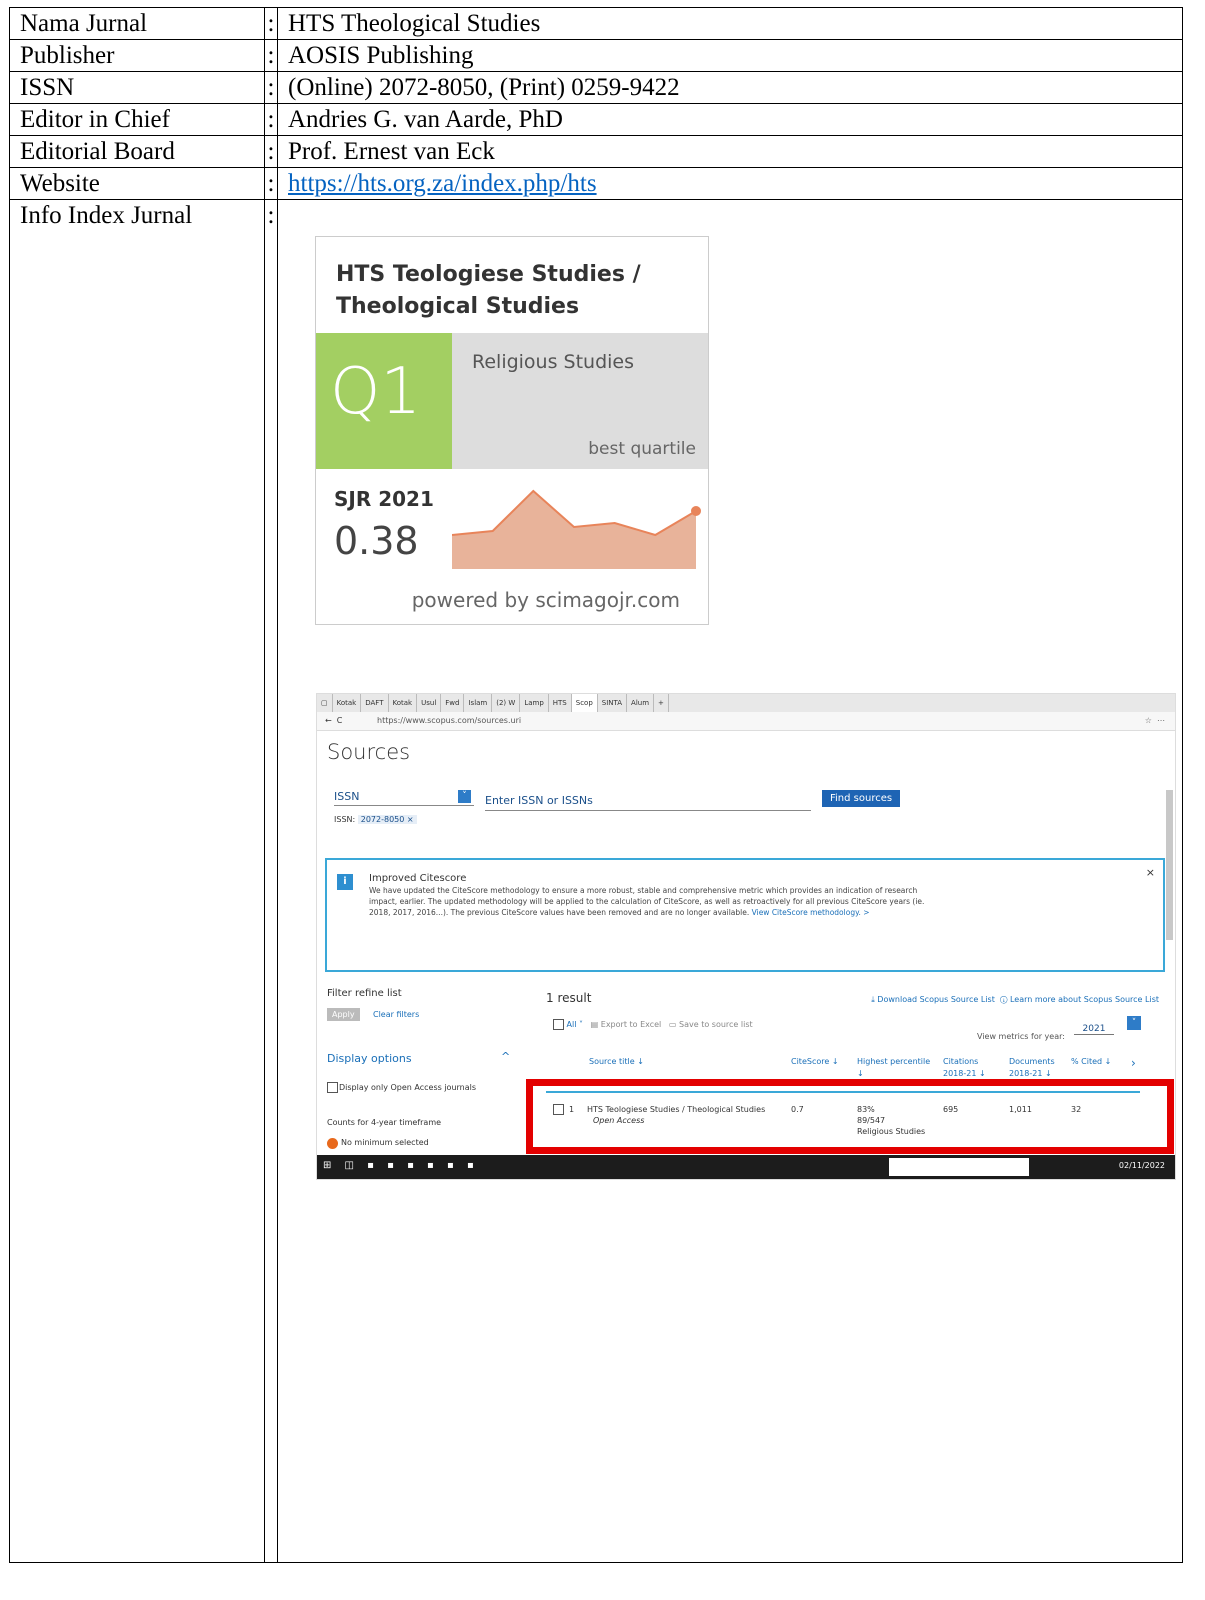  What do you see at coordinates (333, 721) in the screenshot?
I see `back-refresh-icons: ← C` at bounding box center [333, 721].